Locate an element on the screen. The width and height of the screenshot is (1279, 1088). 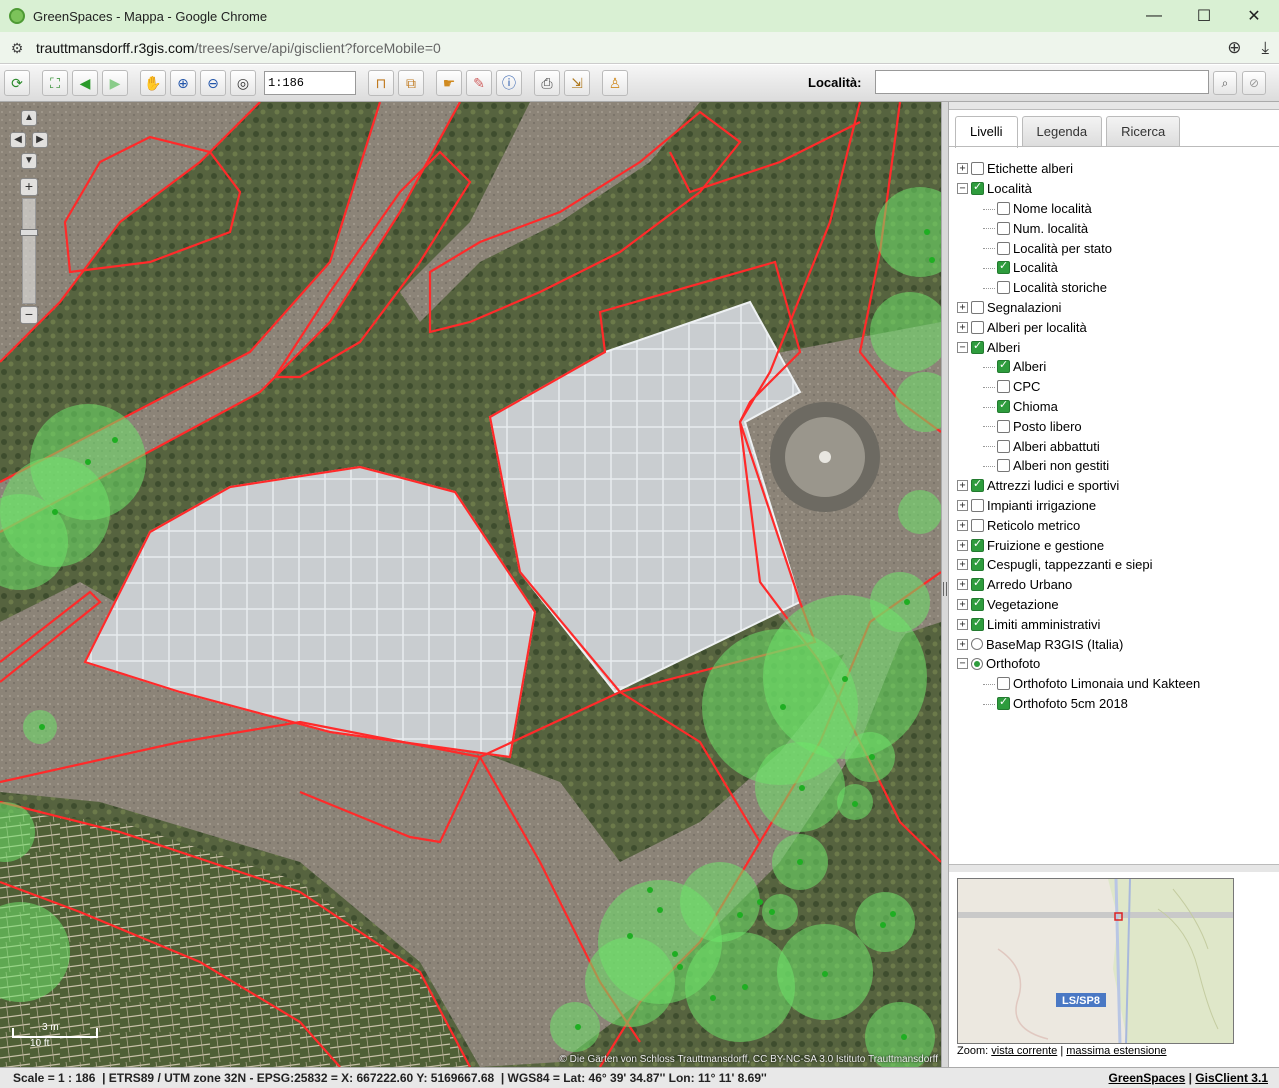
layer-label: Arredo Urbano is located at coordinates (1029, 584).